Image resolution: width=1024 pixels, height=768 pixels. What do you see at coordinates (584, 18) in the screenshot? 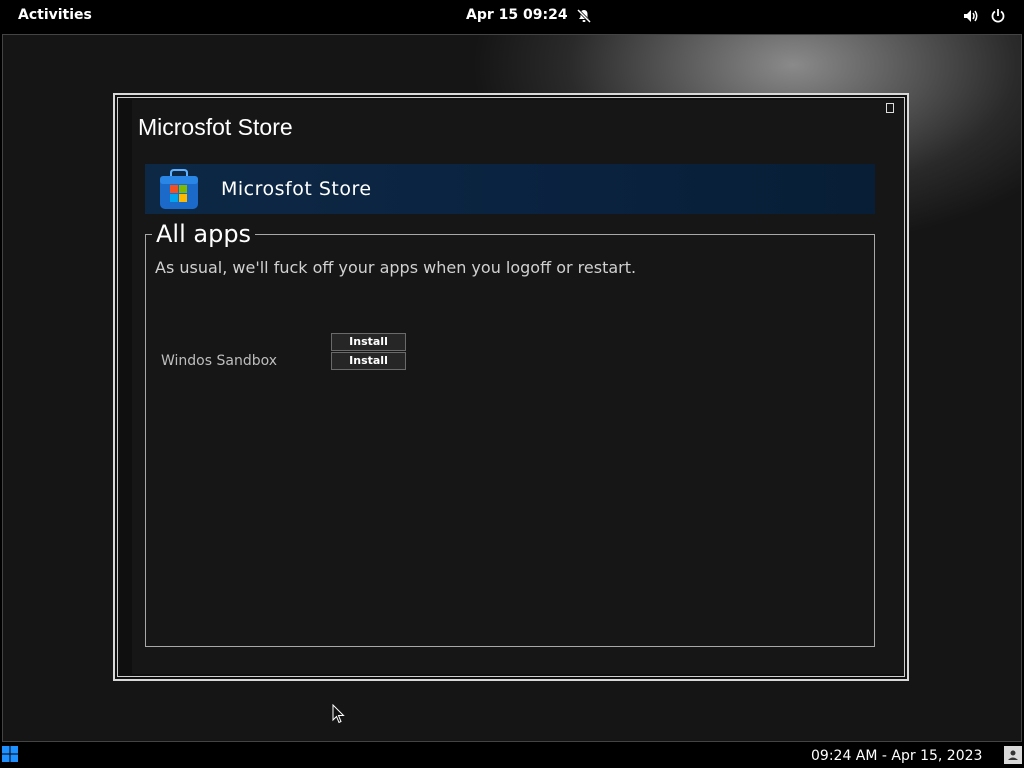
I see `bell-muted-icon` at bounding box center [584, 18].